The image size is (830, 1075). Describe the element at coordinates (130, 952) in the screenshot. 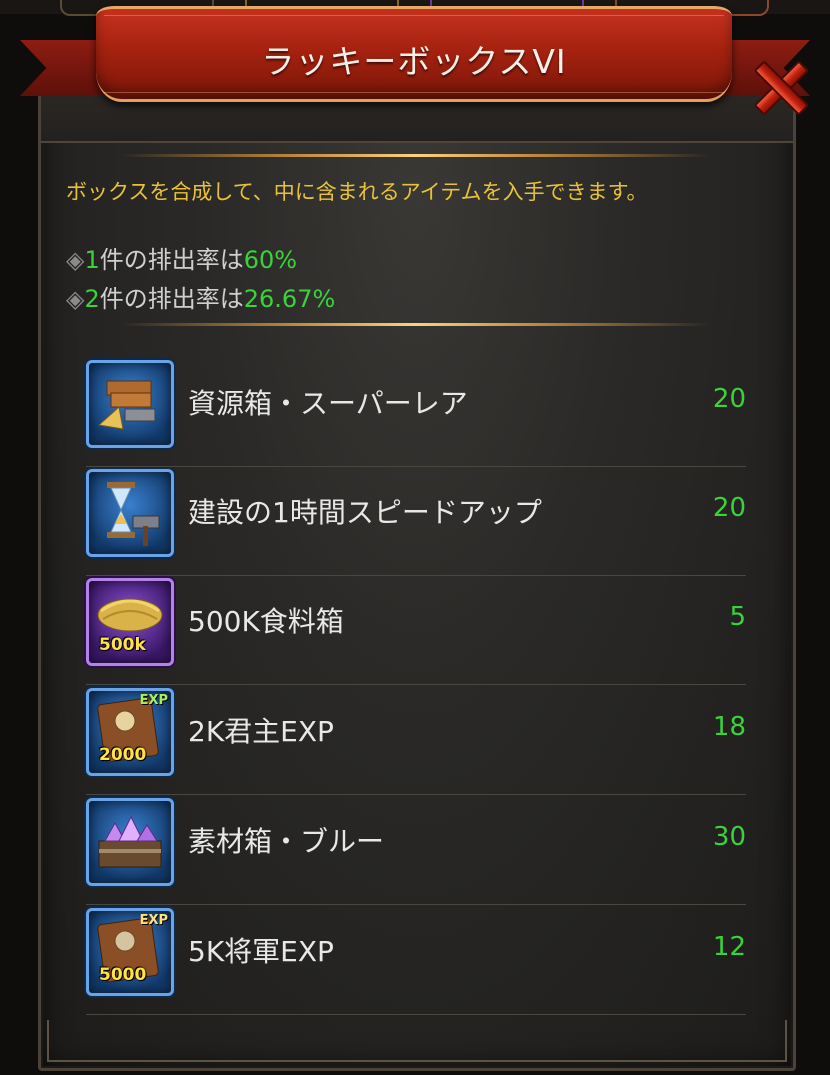

I see `exp-book-icon: EXP 5000` at that location.